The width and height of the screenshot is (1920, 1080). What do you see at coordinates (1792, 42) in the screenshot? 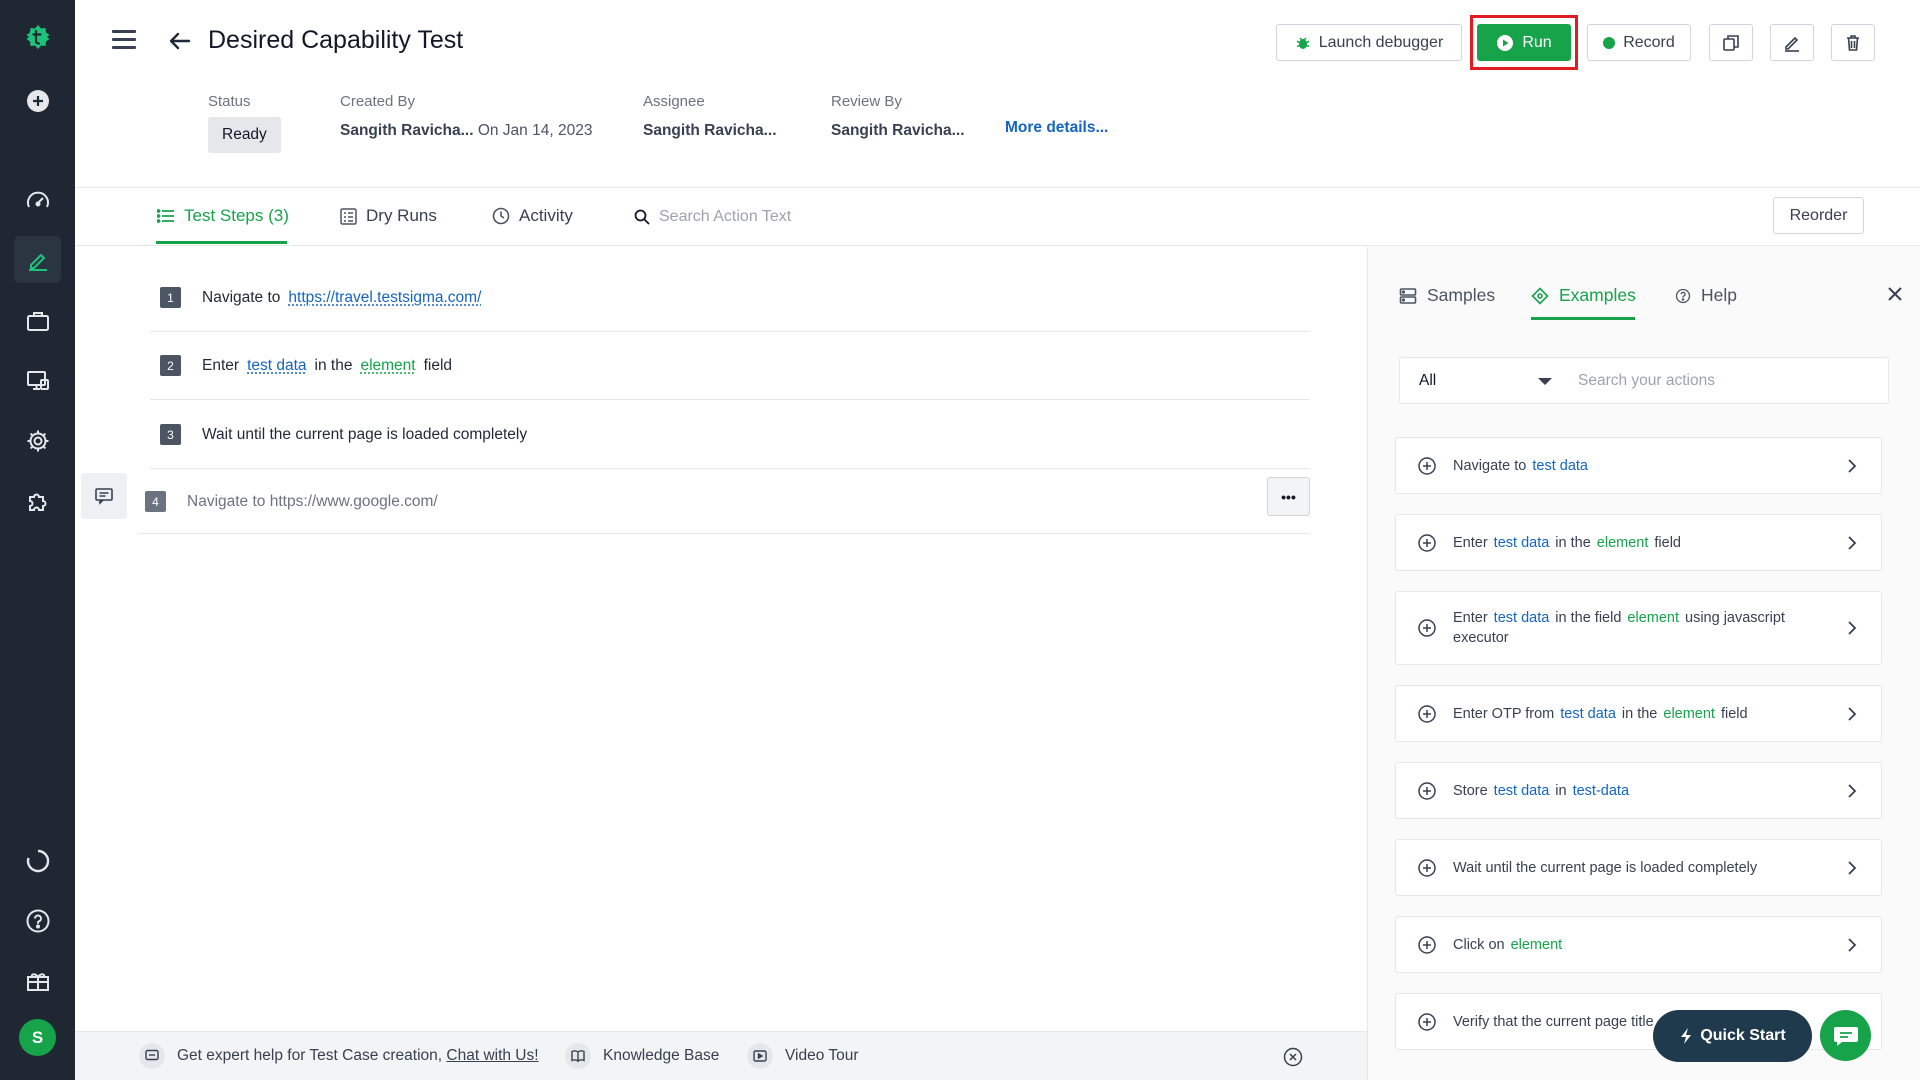
I see `edit-button` at bounding box center [1792, 42].